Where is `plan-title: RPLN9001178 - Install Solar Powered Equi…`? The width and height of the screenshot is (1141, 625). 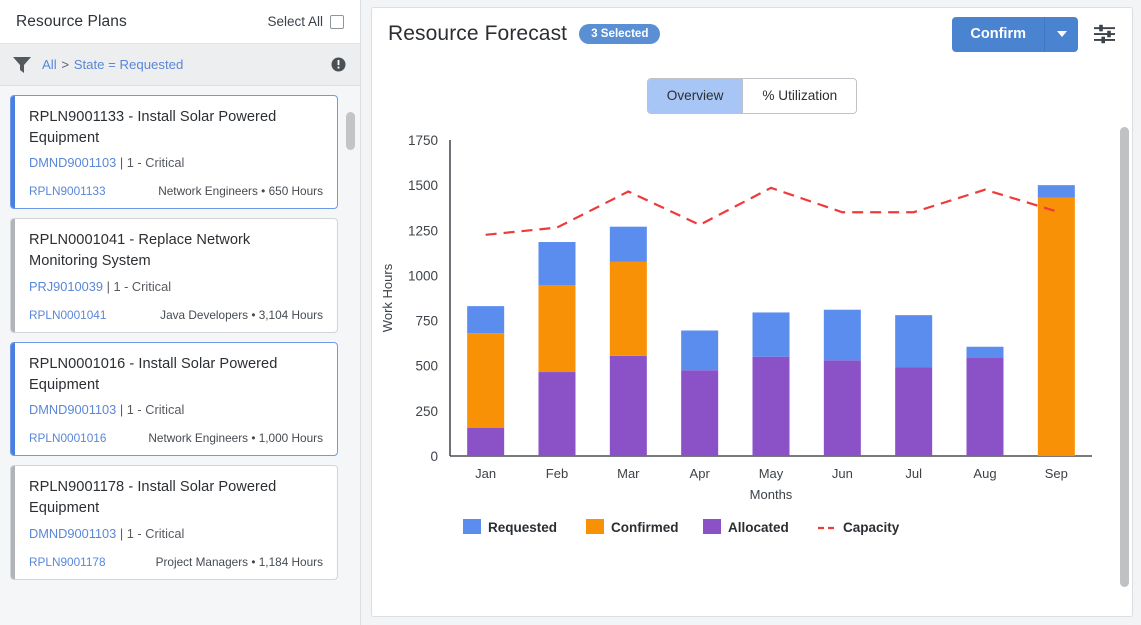 plan-title: RPLN9001178 - Install Solar Powered Equi… is located at coordinates (153, 498).